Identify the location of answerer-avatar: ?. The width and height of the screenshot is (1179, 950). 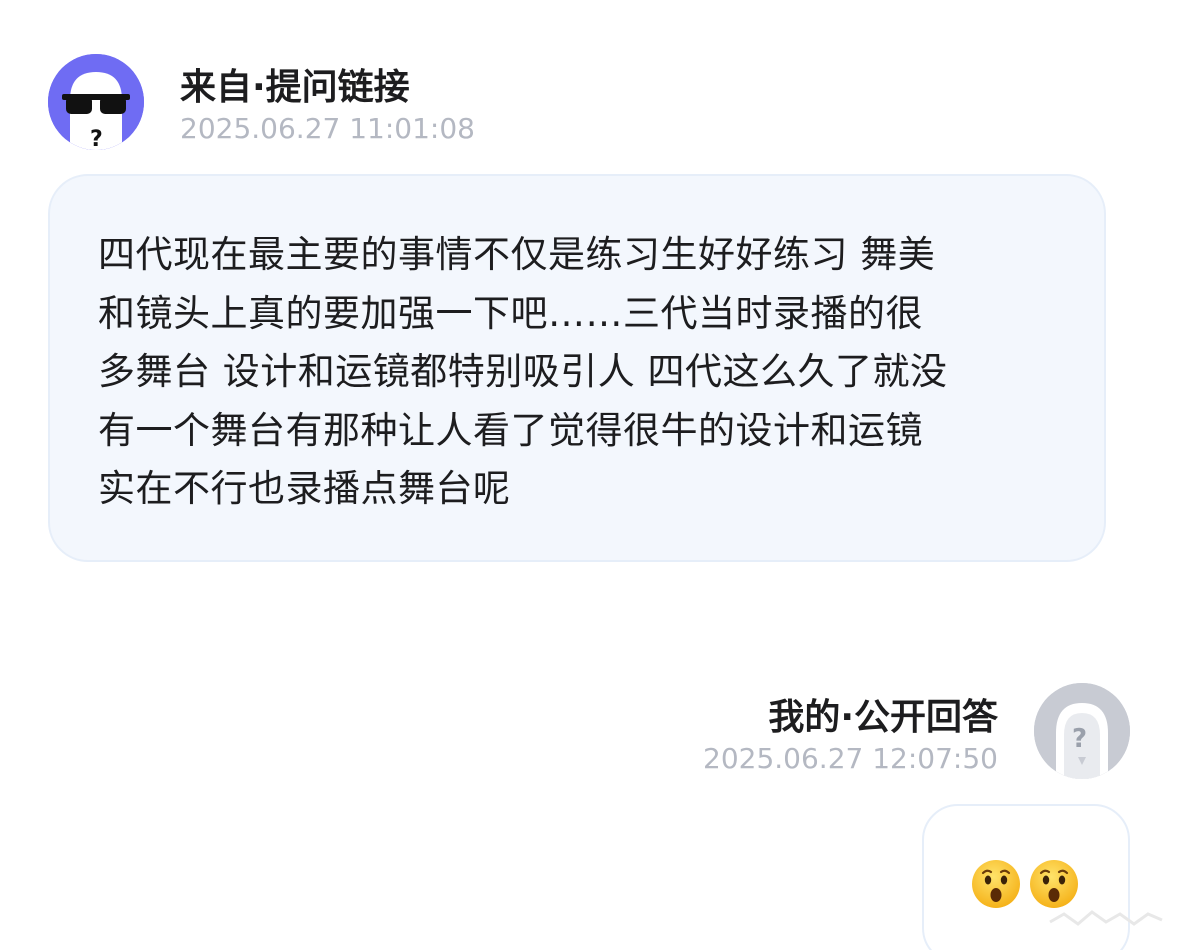
(1082, 731).